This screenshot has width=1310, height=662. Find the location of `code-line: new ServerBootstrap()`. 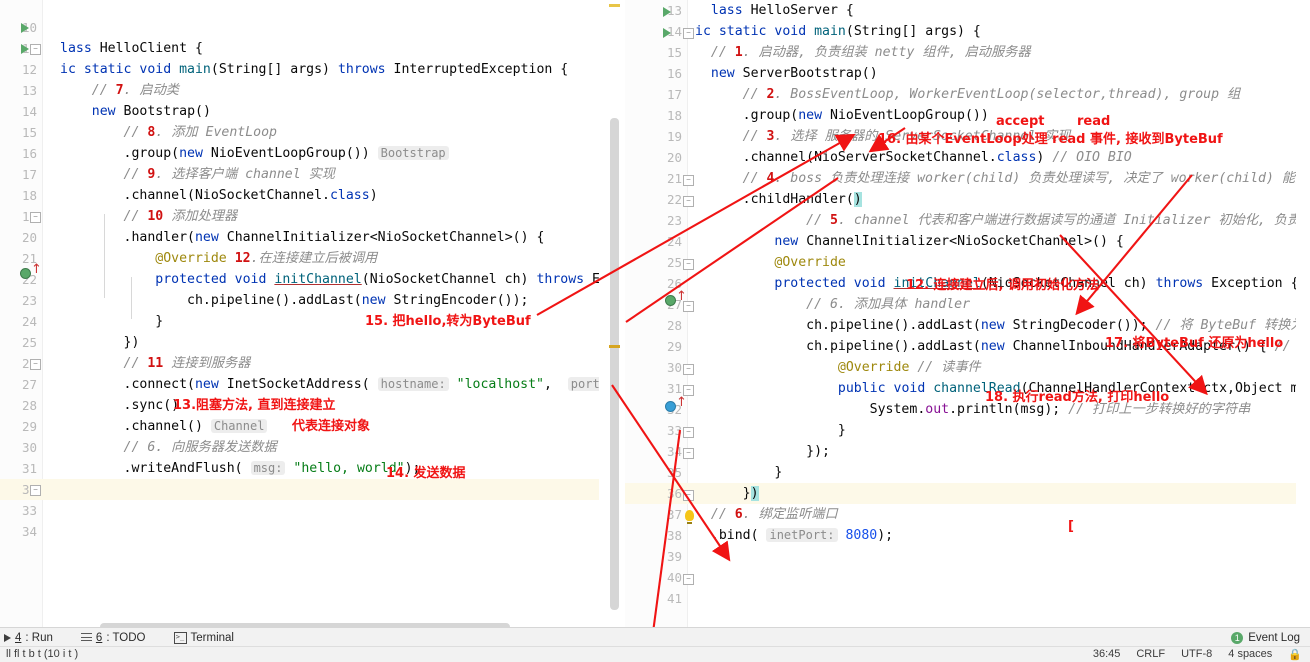

code-line: new ServerBootstrap() is located at coordinates (991, 73).